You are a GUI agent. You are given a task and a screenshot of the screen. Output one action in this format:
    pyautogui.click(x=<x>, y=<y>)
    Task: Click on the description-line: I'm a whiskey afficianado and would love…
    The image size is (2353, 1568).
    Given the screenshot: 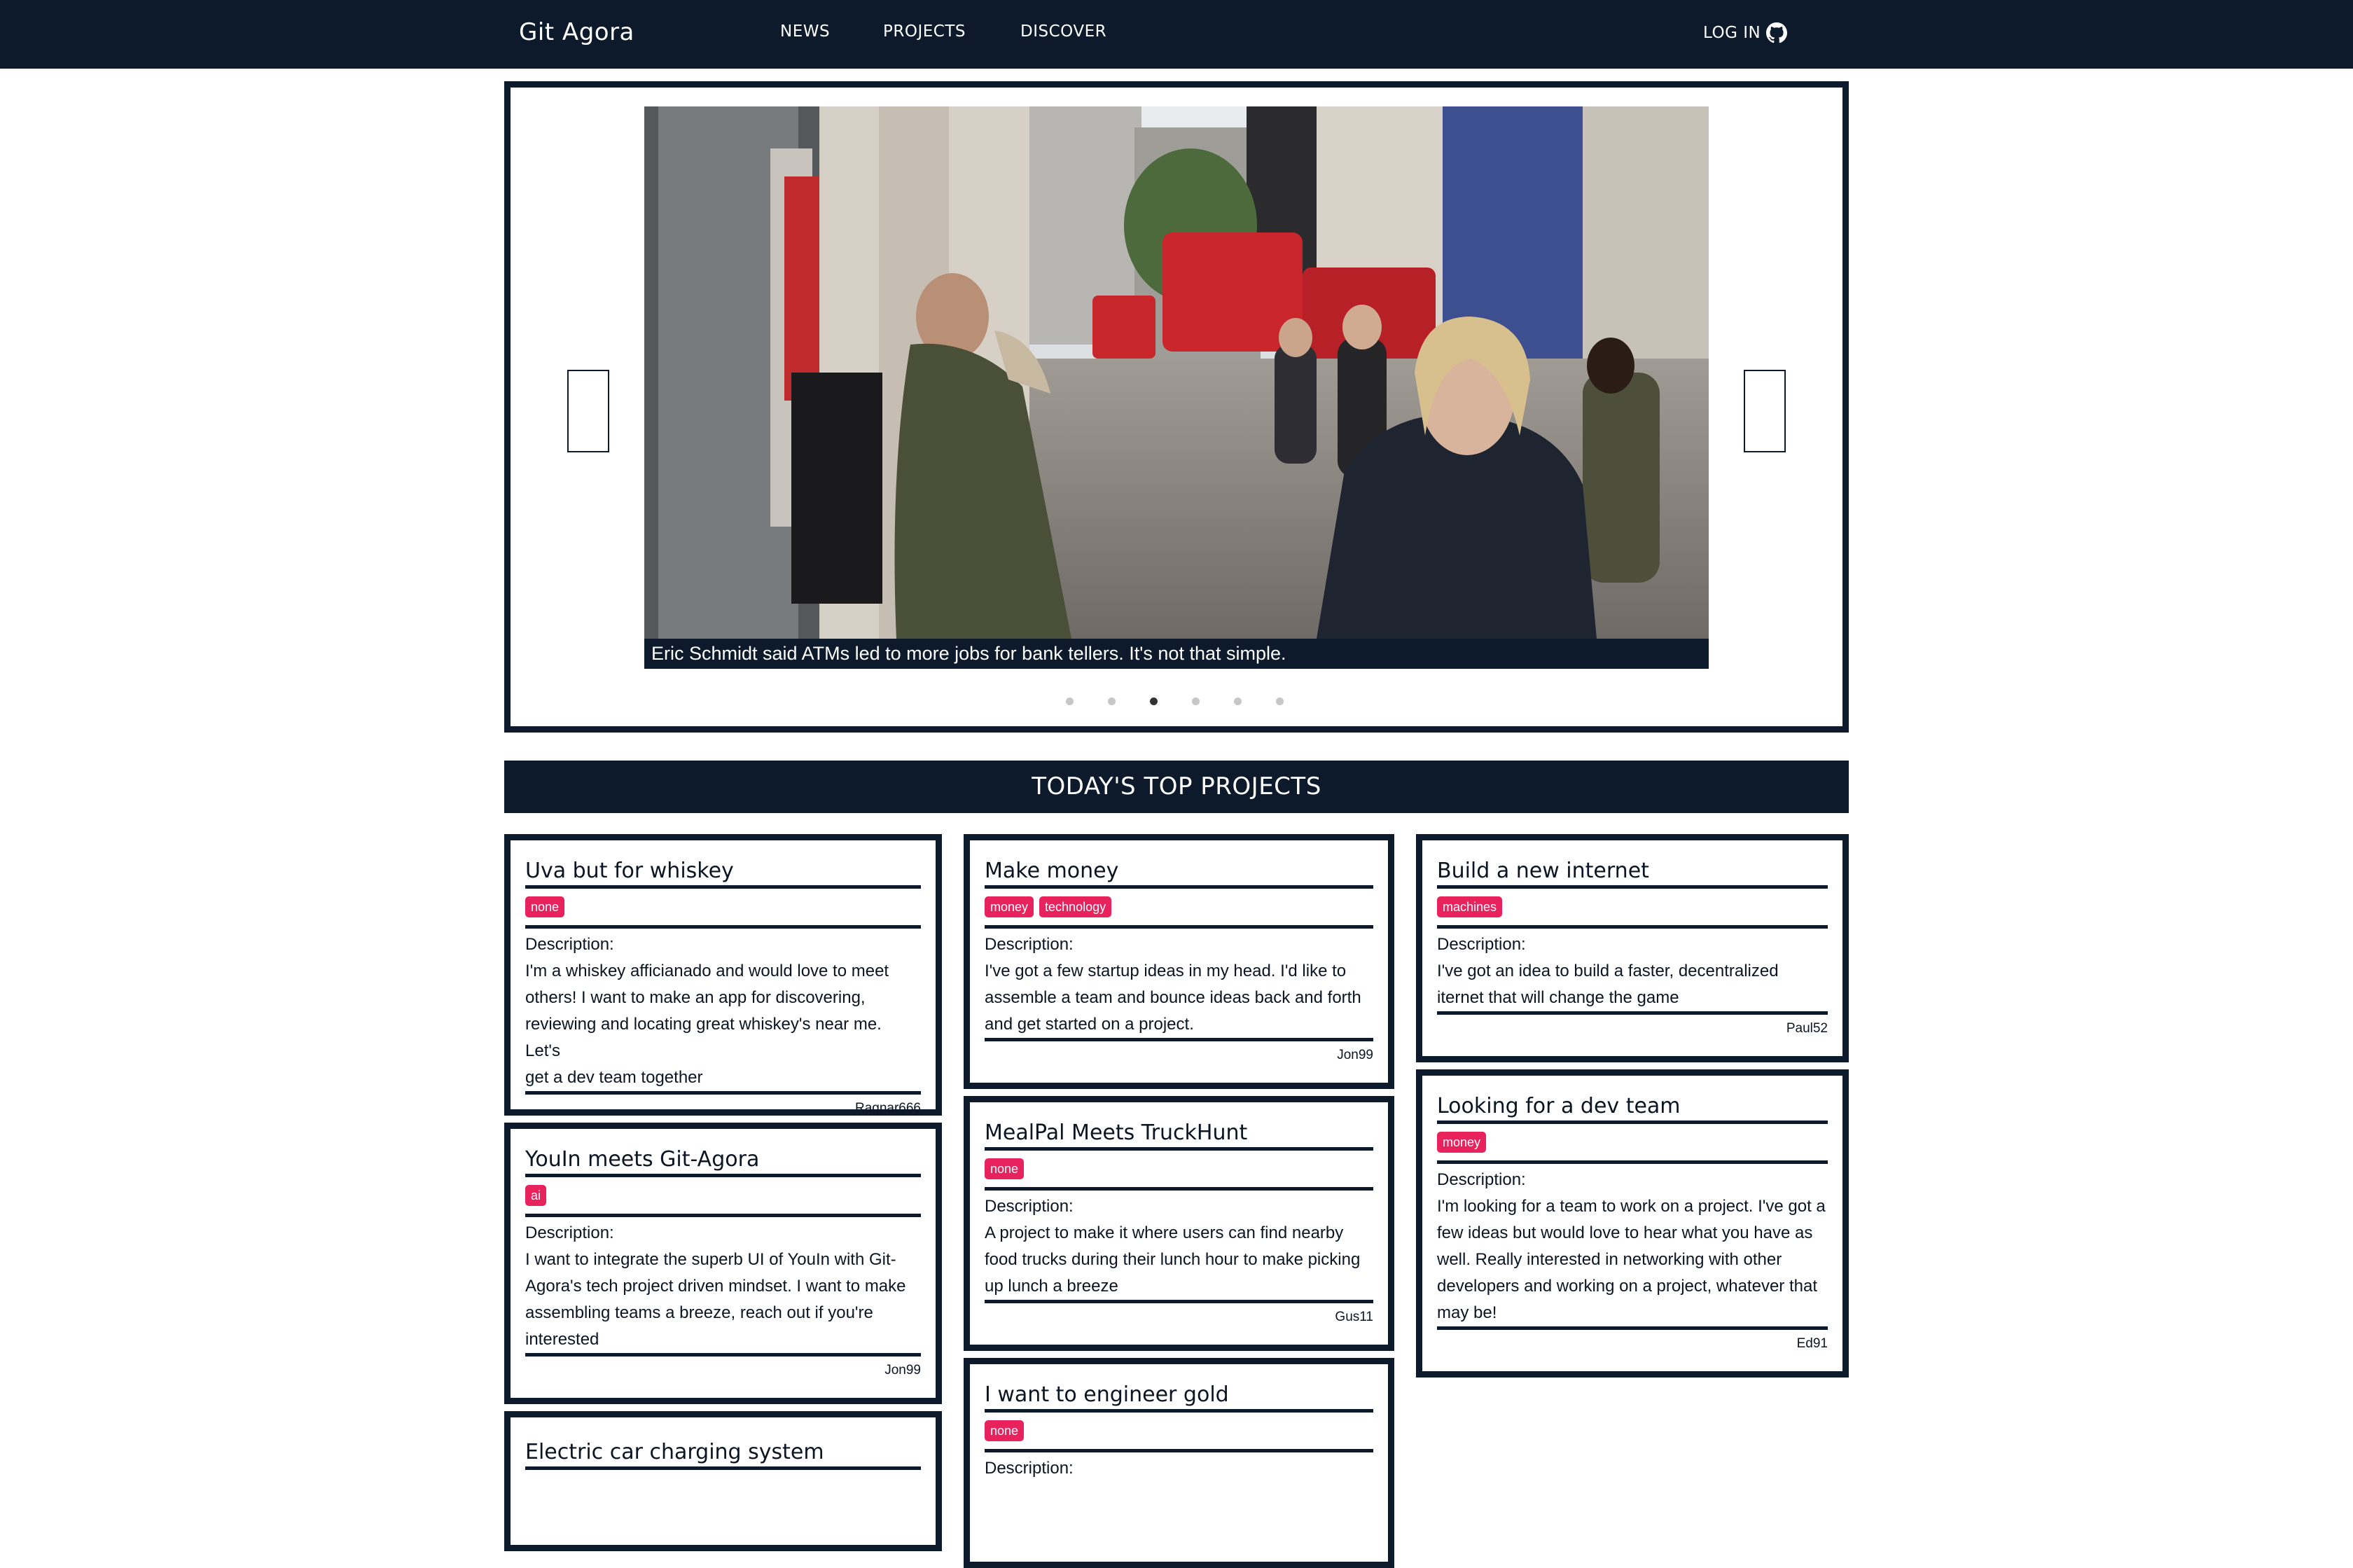 What is the action you would take?
    pyautogui.click(x=707, y=971)
    